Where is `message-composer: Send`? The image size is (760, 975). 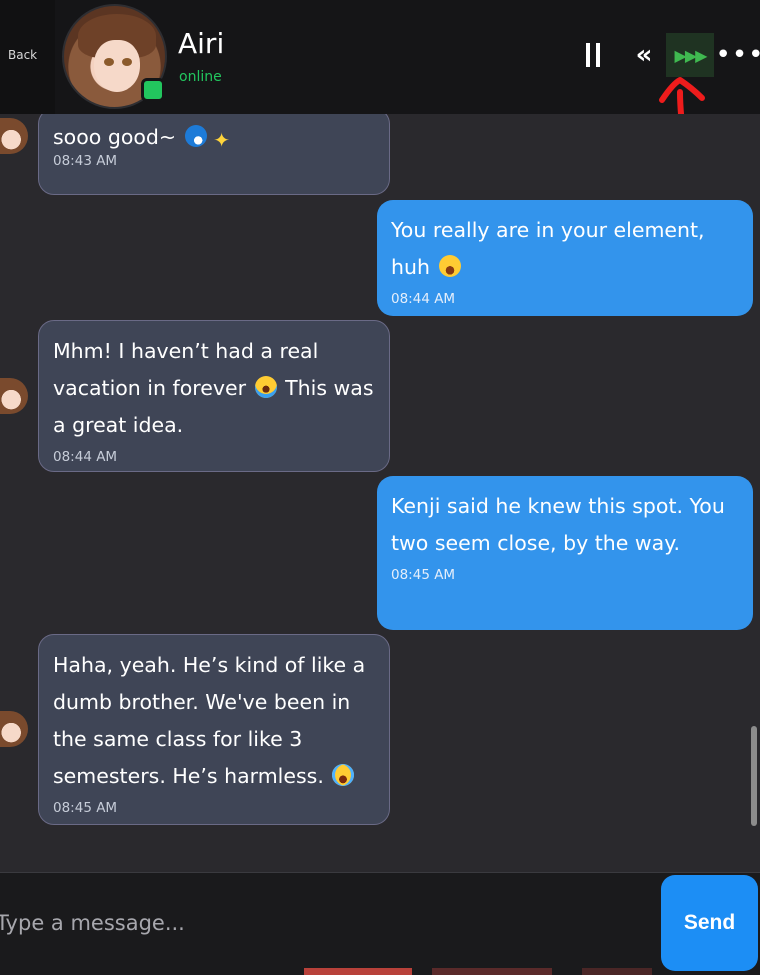 message-composer: Send is located at coordinates (380, 923).